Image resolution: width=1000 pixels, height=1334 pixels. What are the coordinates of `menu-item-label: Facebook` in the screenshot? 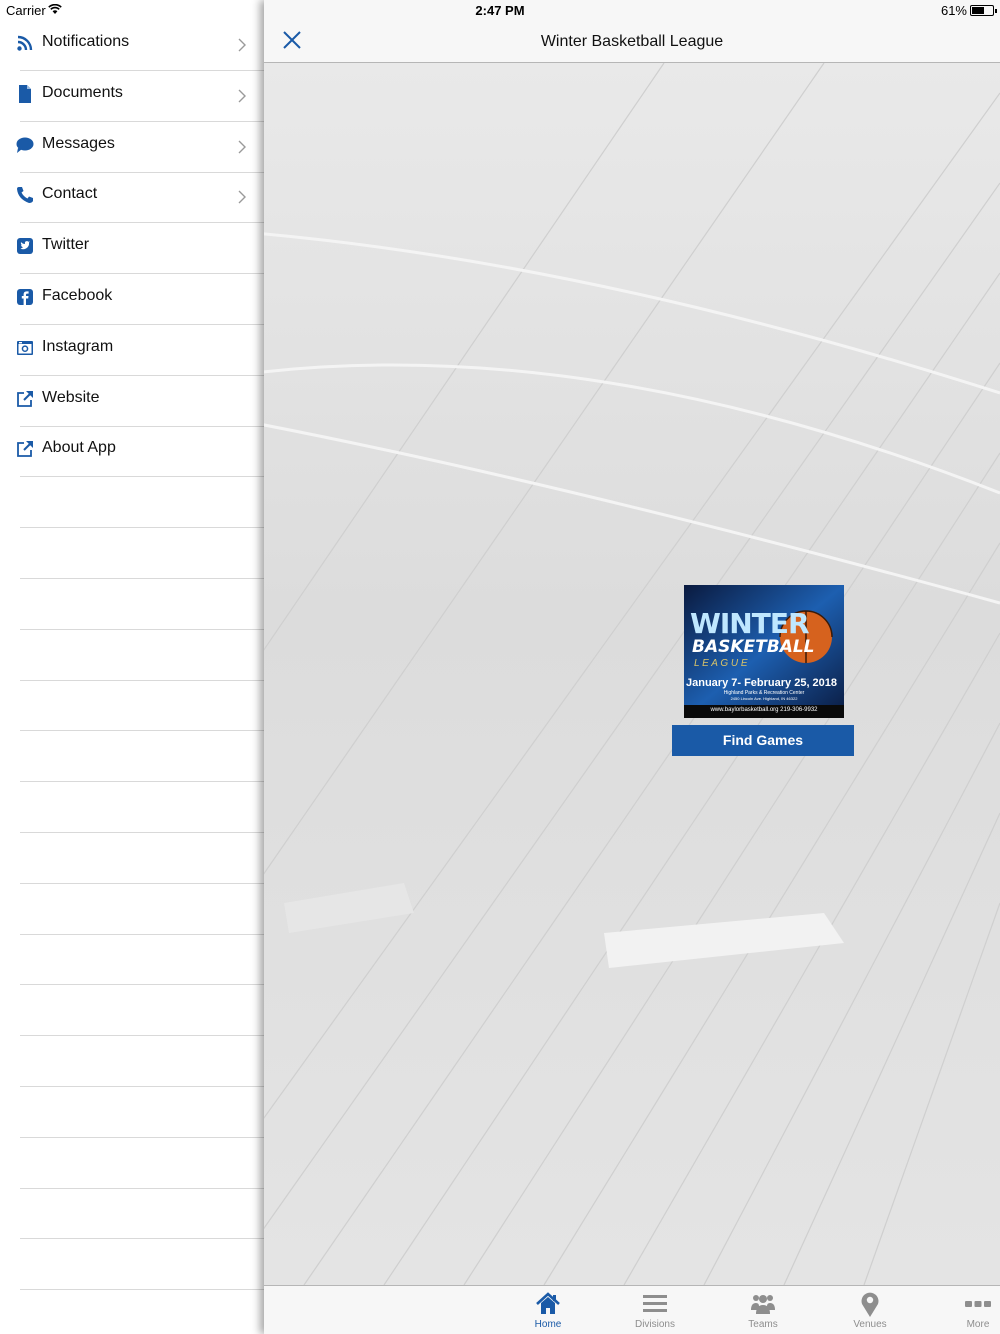 It's located at (77, 295).